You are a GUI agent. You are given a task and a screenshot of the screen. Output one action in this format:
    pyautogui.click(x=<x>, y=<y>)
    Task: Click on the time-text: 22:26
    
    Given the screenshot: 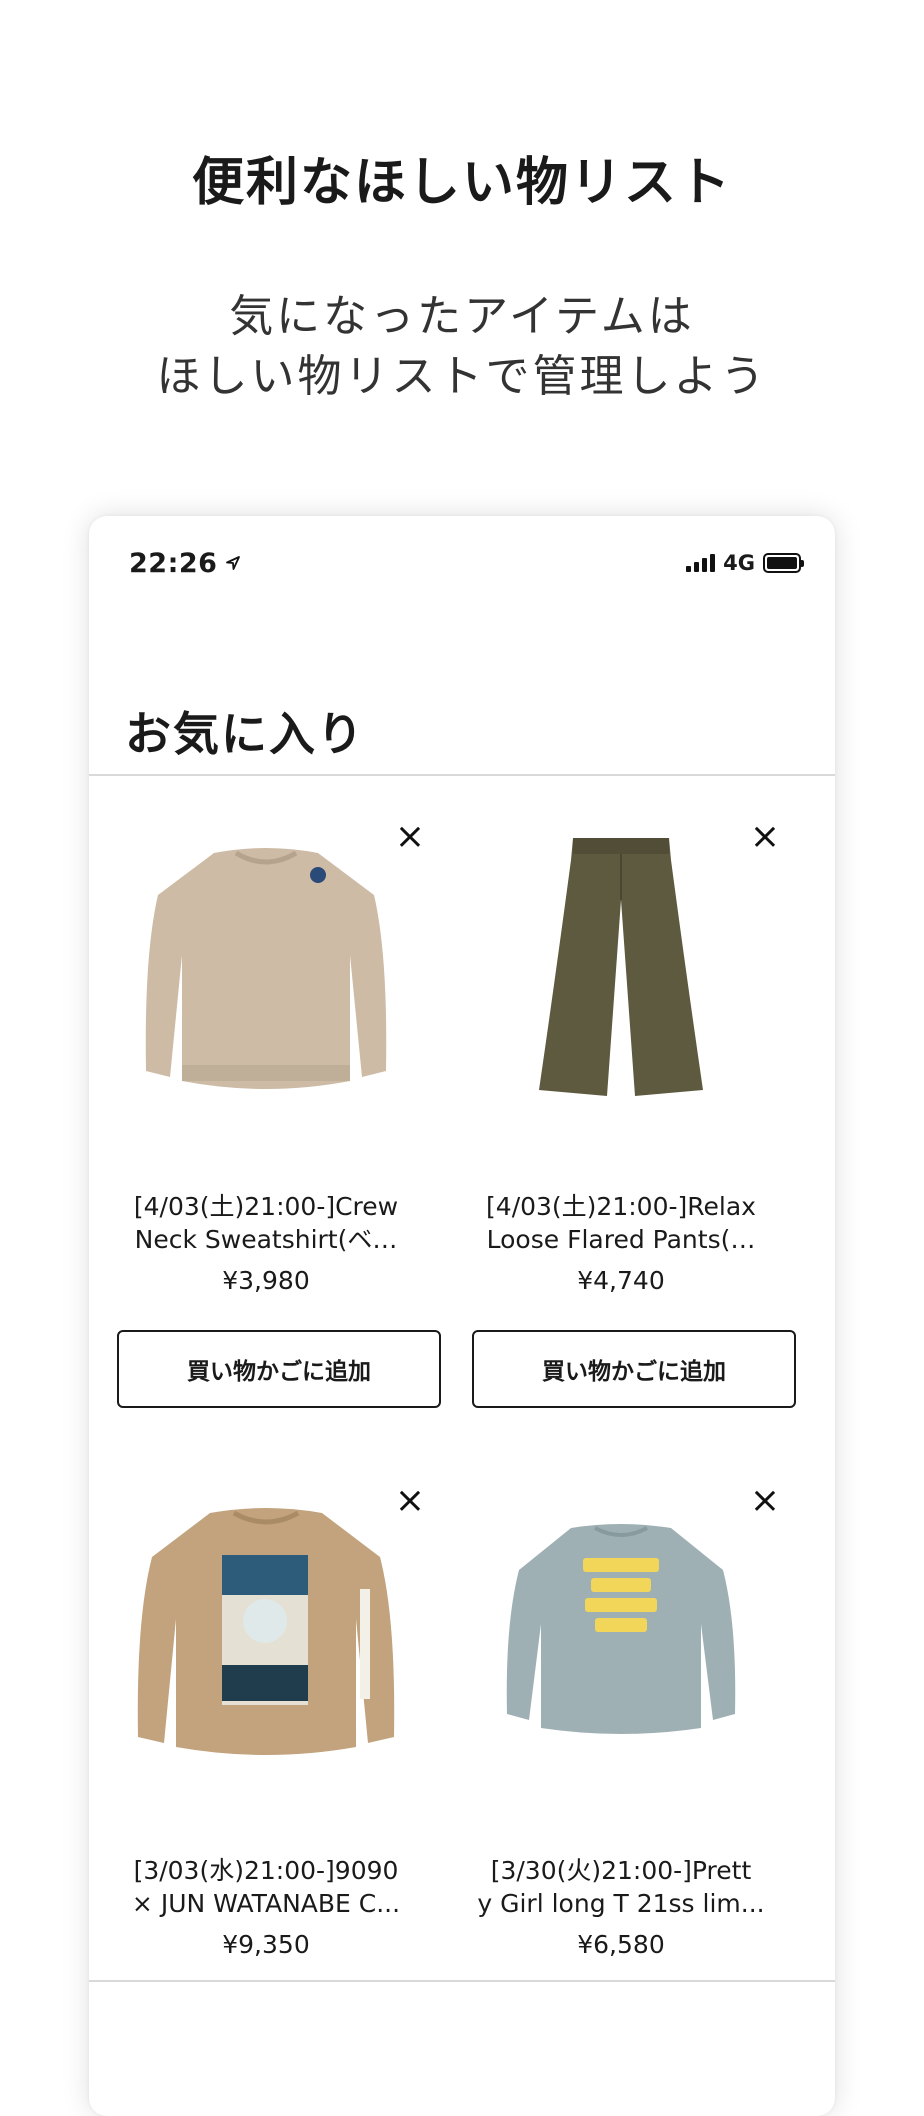 What is the action you would take?
    pyautogui.click(x=173, y=563)
    